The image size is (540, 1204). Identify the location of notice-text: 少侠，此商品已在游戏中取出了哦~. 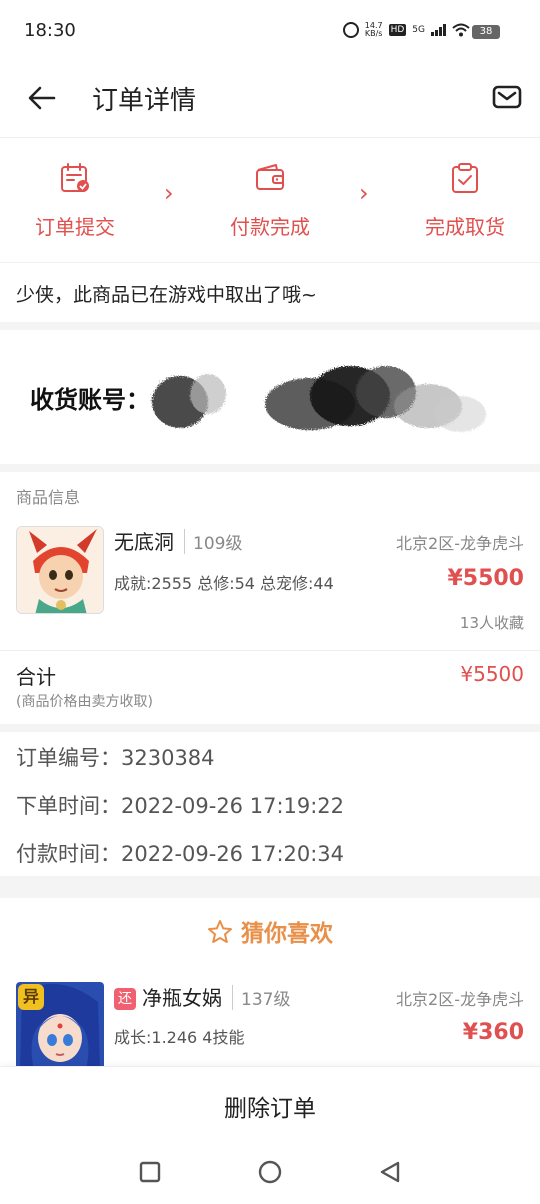
(166, 295).